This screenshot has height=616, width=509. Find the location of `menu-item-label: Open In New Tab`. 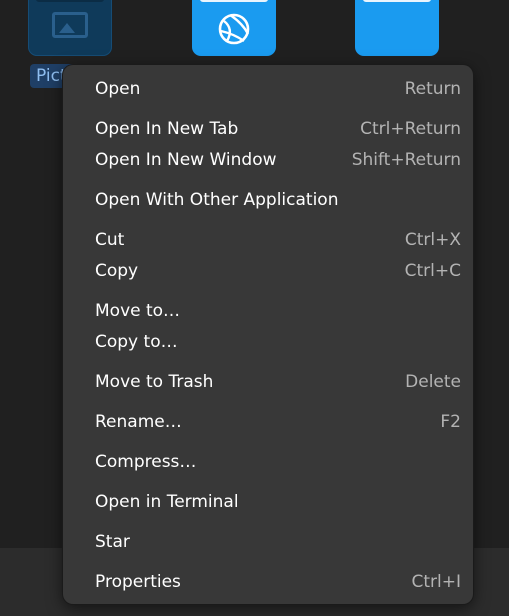

menu-item-label: Open In New Tab is located at coordinates (167, 128).